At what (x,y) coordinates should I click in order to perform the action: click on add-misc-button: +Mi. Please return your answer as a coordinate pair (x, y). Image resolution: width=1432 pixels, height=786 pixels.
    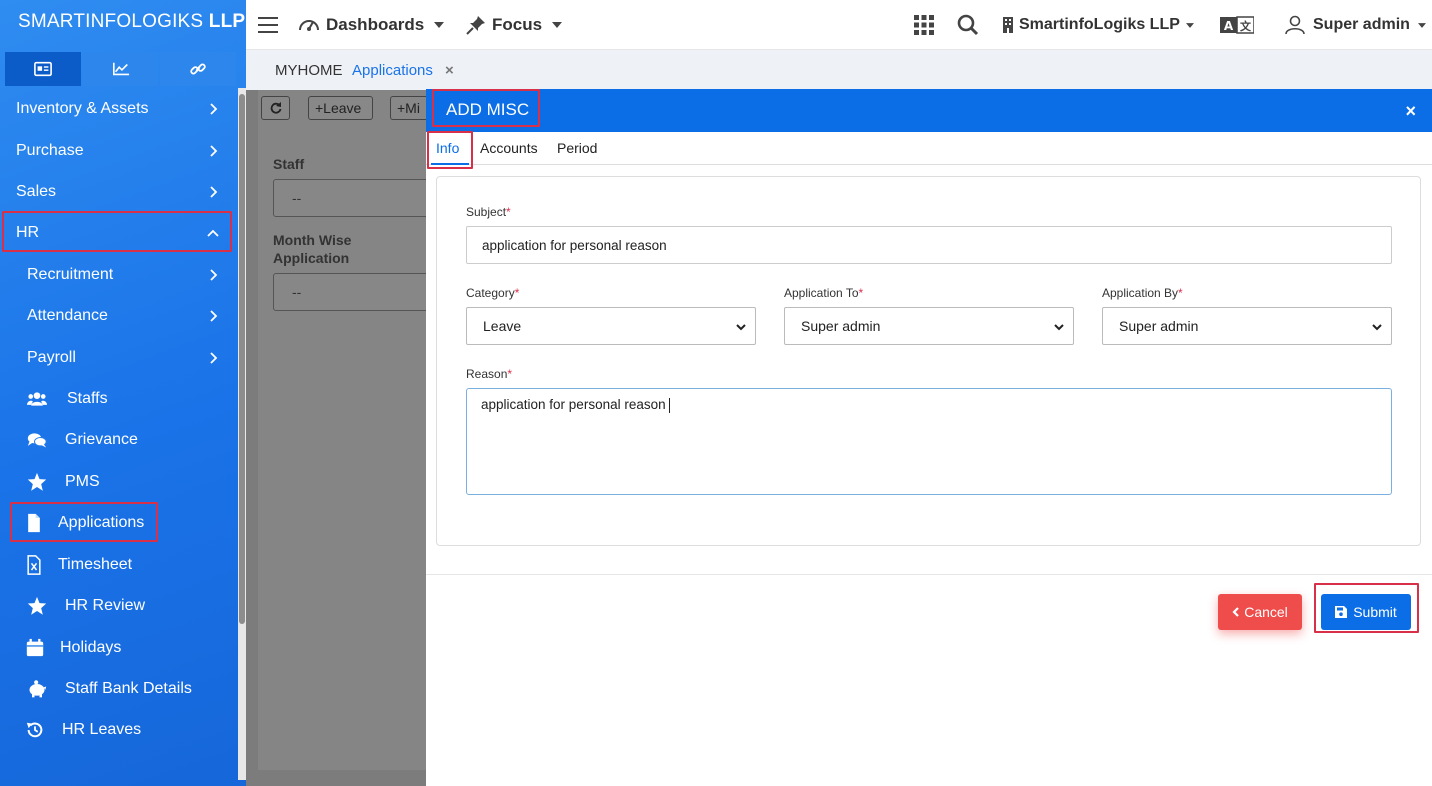
    Looking at the image, I should click on (410, 108).